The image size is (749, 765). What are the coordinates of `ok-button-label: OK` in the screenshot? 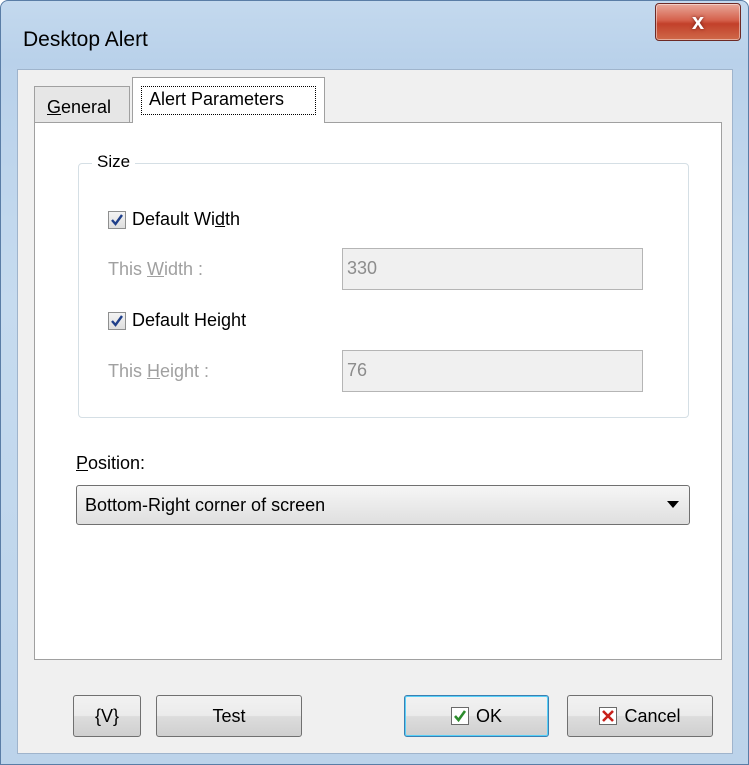 It's located at (488, 715).